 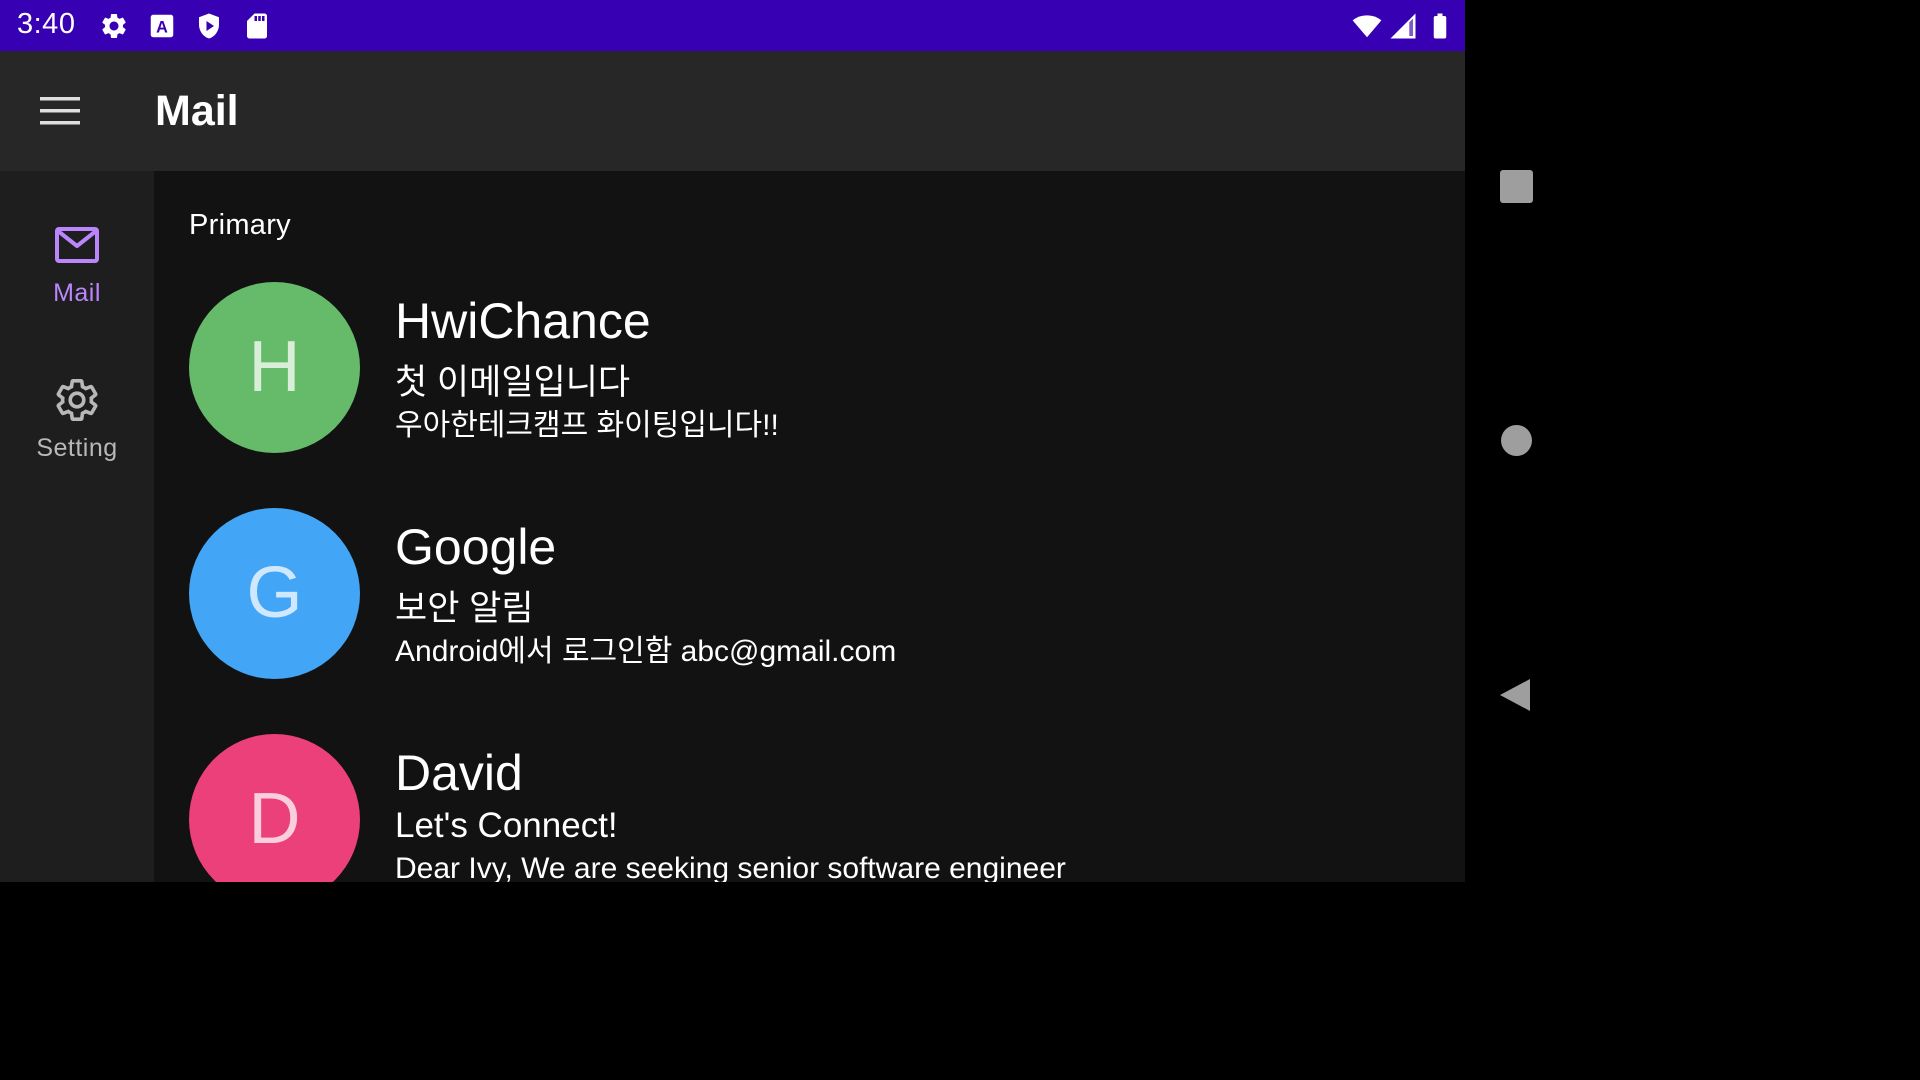 What do you see at coordinates (77, 245) in the screenshot?
I see `mail-icon` at bounding box center [77, 245].